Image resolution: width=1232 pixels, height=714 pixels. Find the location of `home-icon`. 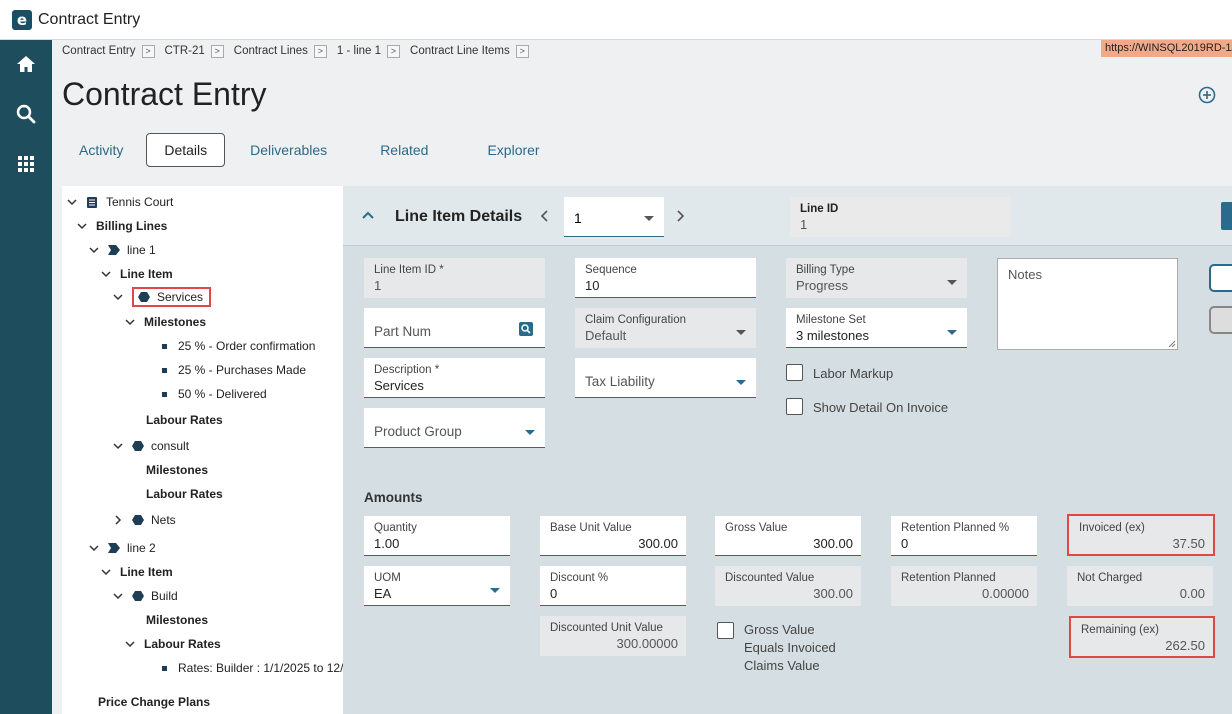

home-icon is located at coordinates (26, 64).